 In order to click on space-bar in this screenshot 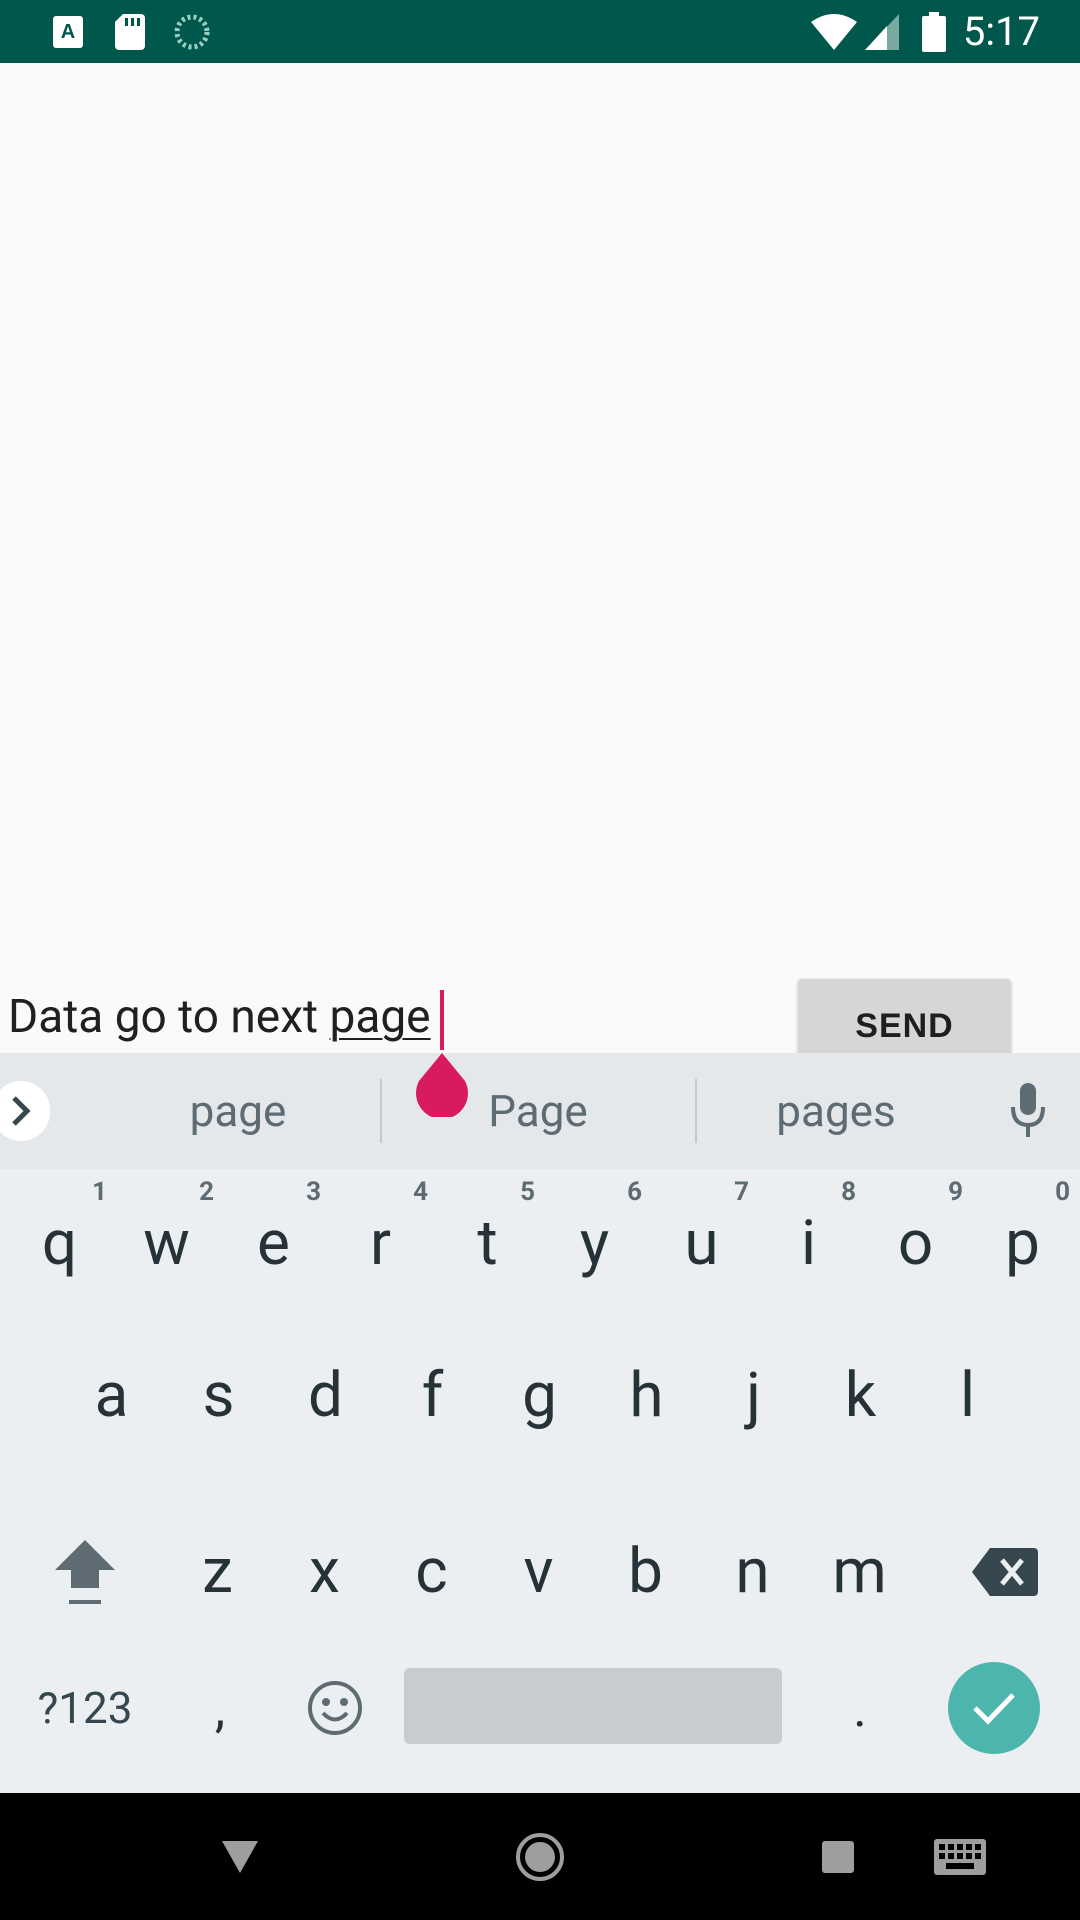, I will do `click(593, 1706)`.